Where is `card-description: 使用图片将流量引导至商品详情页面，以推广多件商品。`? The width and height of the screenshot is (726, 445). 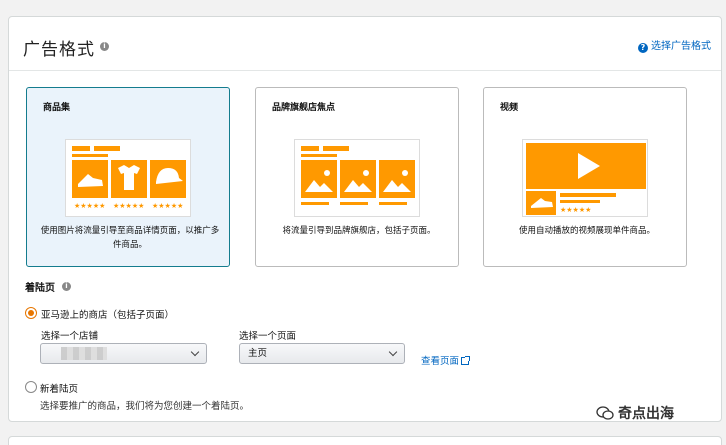 card-description: 使用图片将流量引导至商品详情页面，以推广多件商品。 is located at coordinates (130, 238).